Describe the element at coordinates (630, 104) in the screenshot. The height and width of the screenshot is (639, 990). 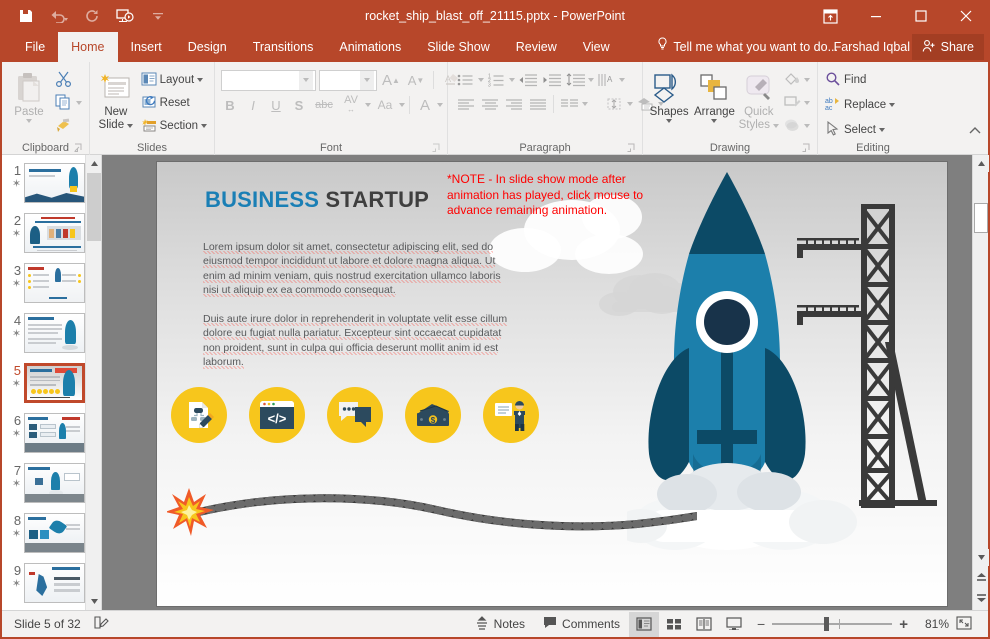
I see `align-text-dropdown-icon` at that location.